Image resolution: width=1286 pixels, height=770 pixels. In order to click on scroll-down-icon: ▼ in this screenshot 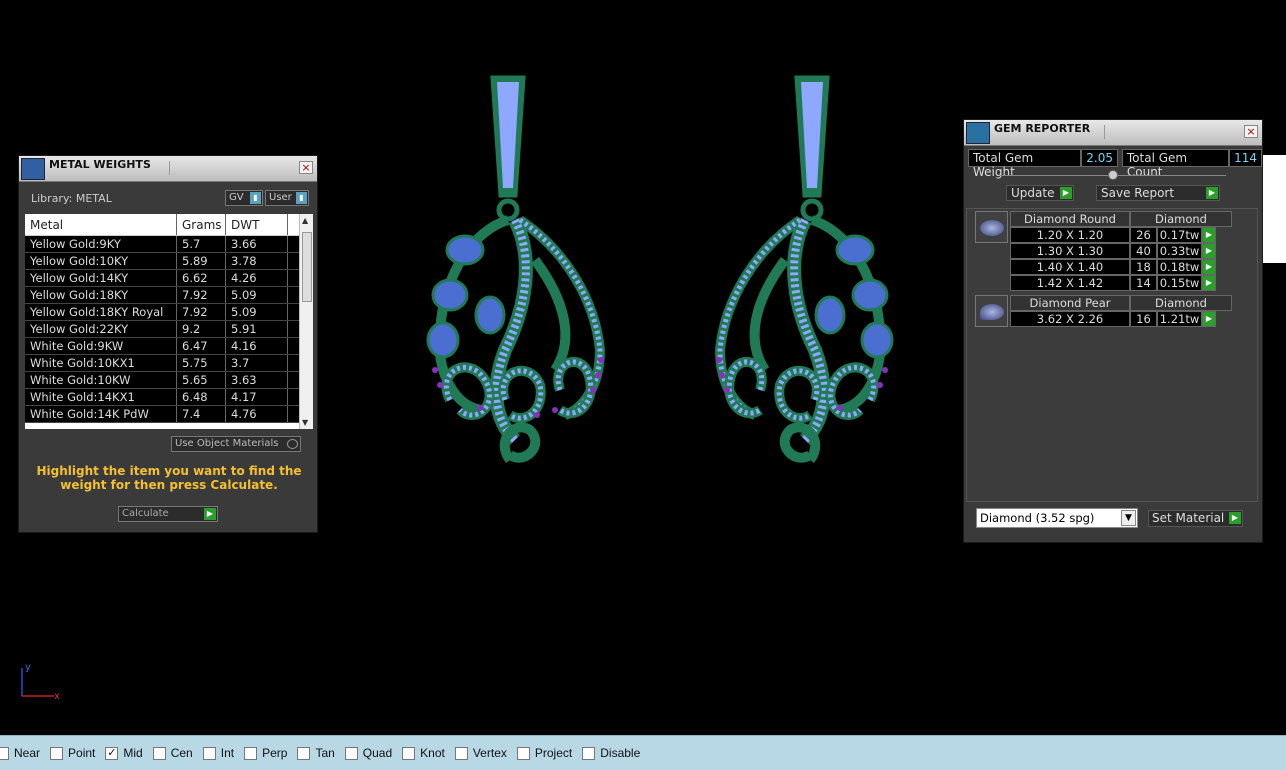, I will do `click(305, 422)`.